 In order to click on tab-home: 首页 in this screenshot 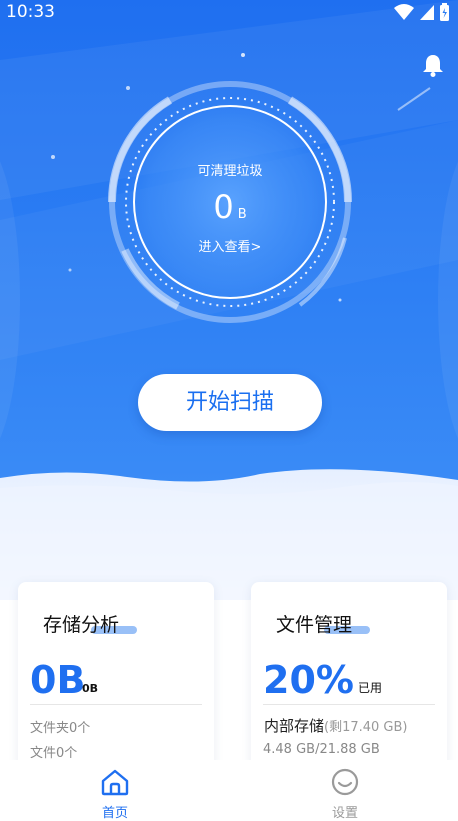, I will do `click(115, 794)`.